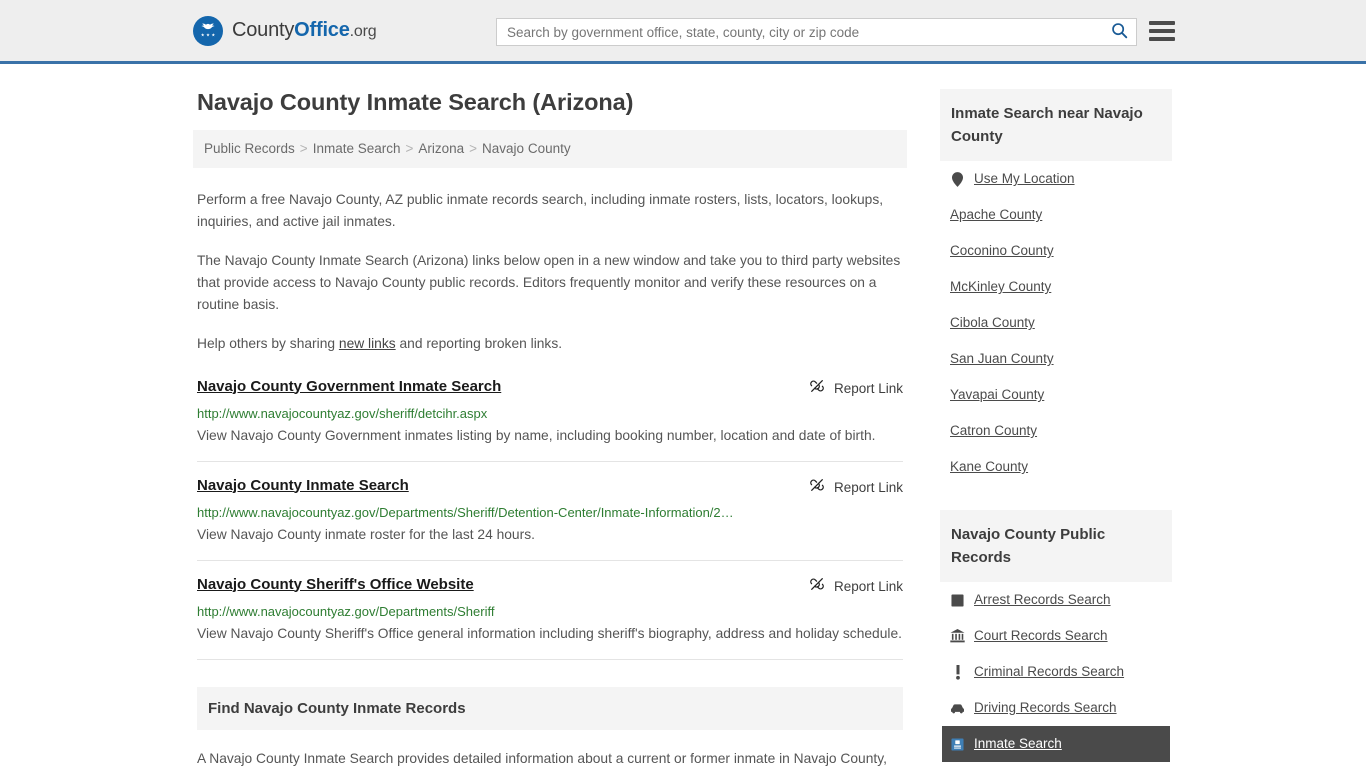 This screenshot has width=1366, height=768. What do you see at coordinates (303, 486) in the screenshot?
I see `result-title-link: Navajo County Inmate Search` at bounding box center [303, 486].